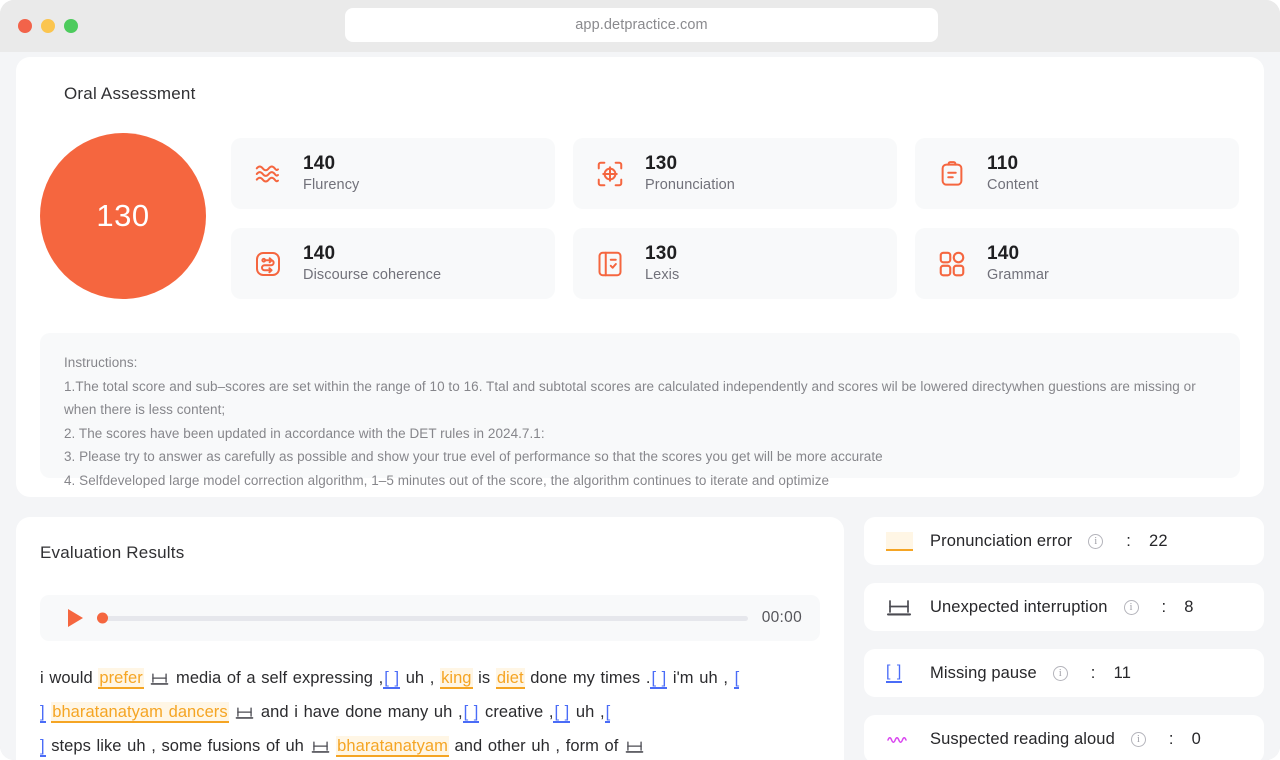 Image resolution: width=1280 pixels, height=760 pixels. I want to click on highlight-swatch-icon, so click(901, 541).